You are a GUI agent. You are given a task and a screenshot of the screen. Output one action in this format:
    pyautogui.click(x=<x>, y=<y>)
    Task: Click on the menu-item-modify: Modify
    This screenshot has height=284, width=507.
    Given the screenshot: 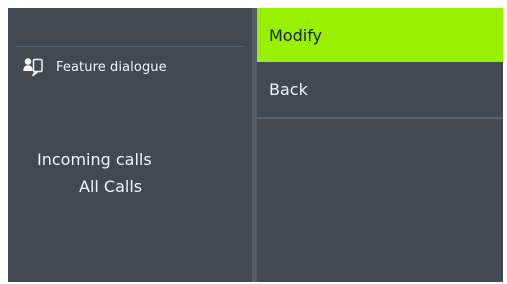 What is the action you would take?
    pyautogui.click(x=380, y=35)
    